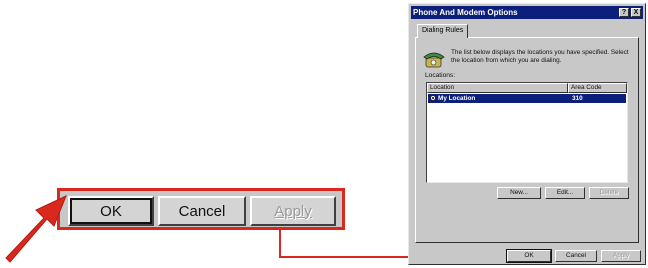  What do you see at coordinates (636, 12) in the screenshot?
I see `close-button: X` at bounding box center [636, 12].